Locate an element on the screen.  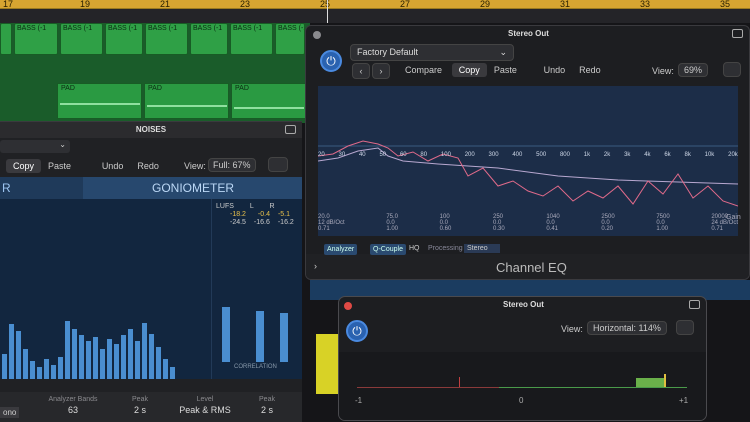
power-icon: ⏻ is located at coordinates (331, 61).